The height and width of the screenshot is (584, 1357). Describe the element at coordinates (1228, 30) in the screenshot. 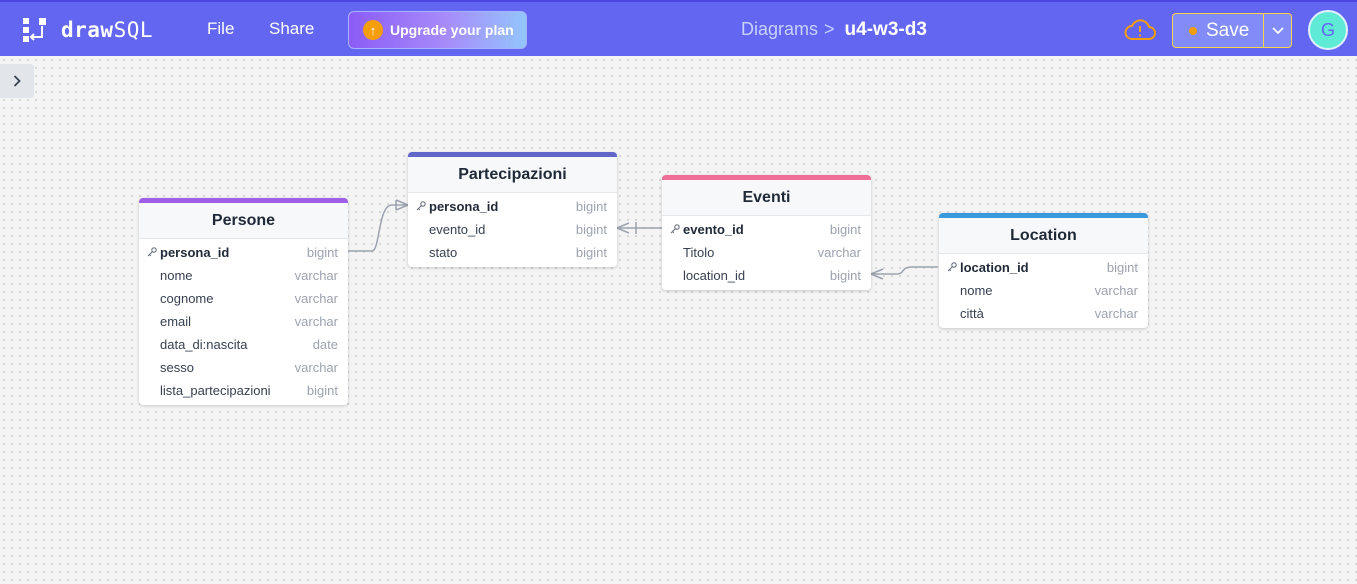

I see `save-label: Save` at that location.